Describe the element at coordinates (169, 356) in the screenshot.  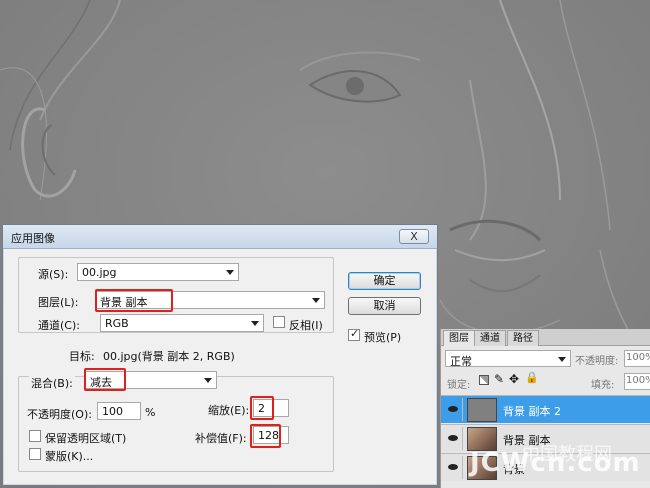
I see `target-value: 00.jpg(背景 副本 2, RGB)` at that location.